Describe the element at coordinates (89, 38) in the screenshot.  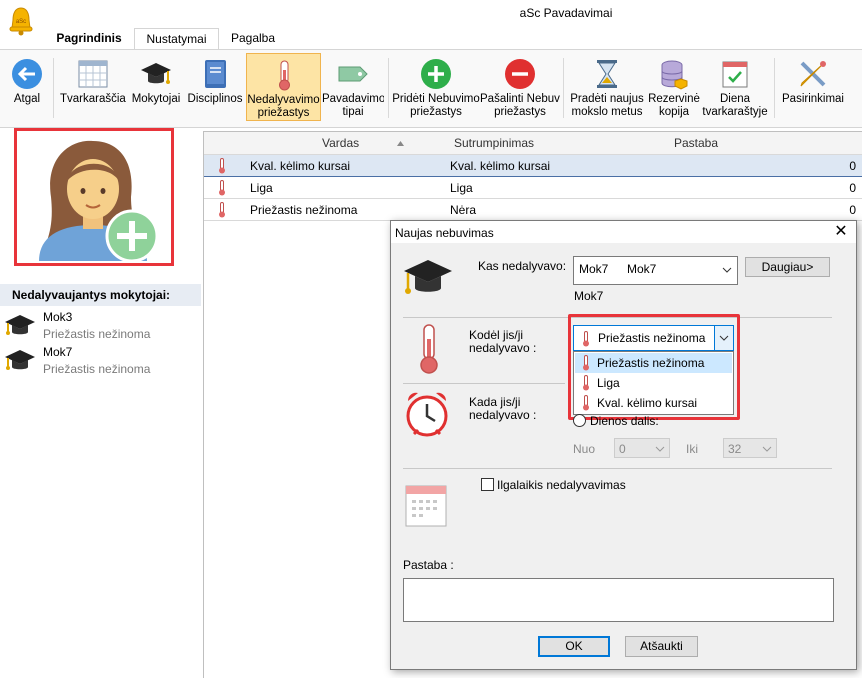
I see `tab-home: Pagrindinis` at that location.